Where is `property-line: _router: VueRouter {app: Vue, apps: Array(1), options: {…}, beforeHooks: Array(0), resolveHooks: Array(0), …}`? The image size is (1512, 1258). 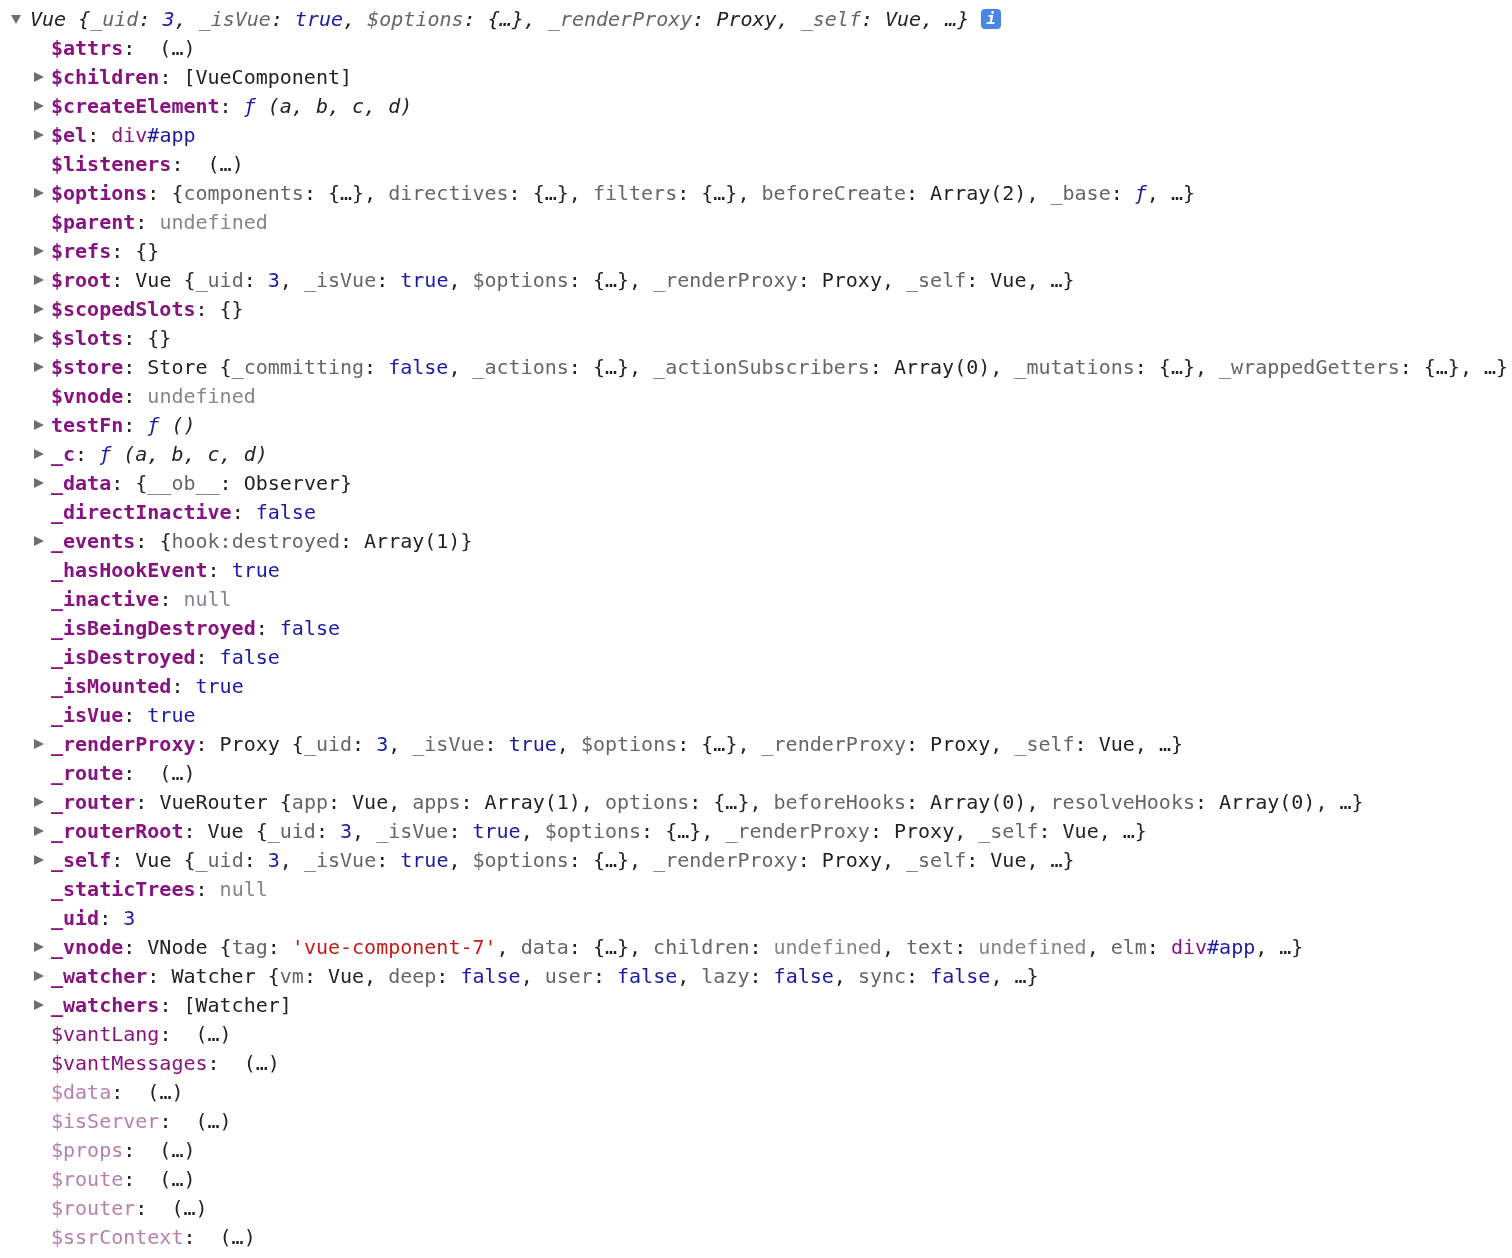
property-line: _router: VueRouter {app: Vue, apps: Array(1), options: {…}, beforeHooks: Array(0), resolveHooks: Array(0), …} is located at coordinates (707, 801).